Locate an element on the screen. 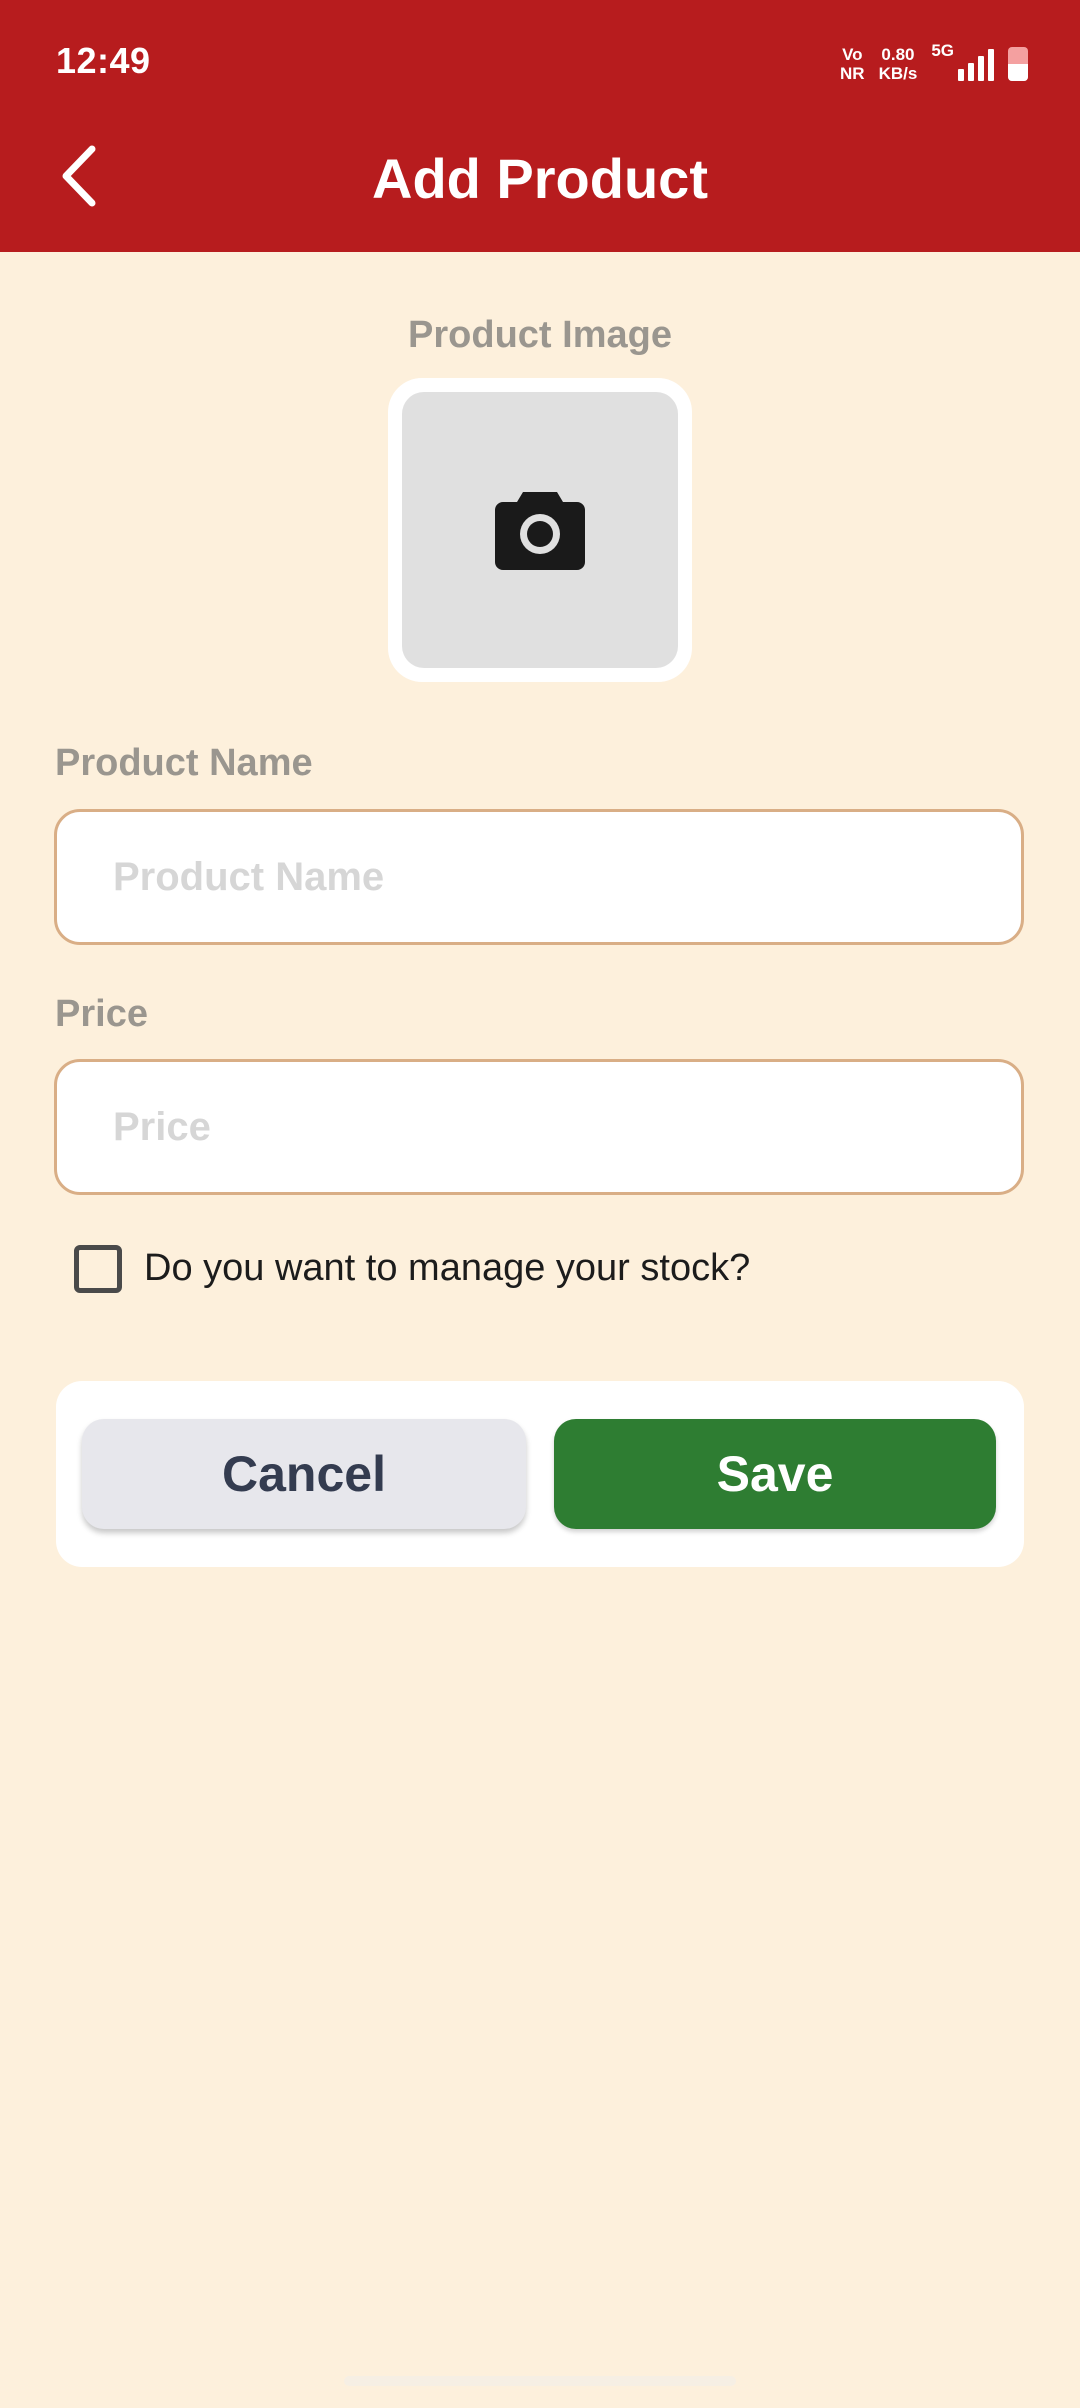 This screenshot has height=2408, width=1080. product-name-label: Product Name is located at coordinates (184, 763).